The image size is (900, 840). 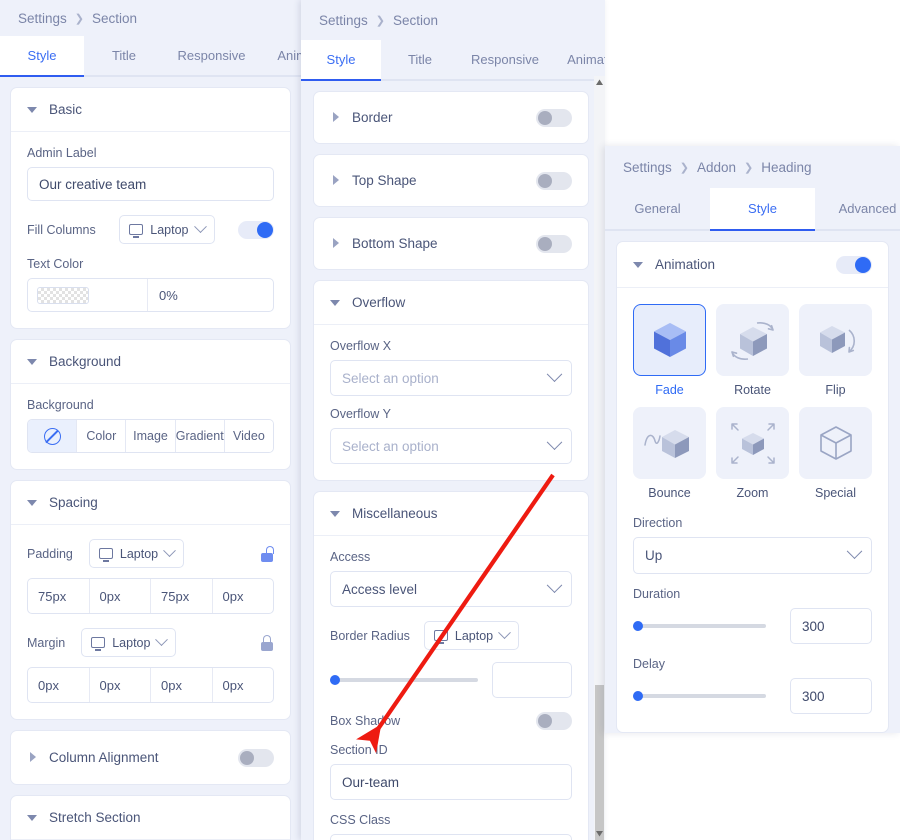 I want to click on text-color-control: 0%, so click(x=150, y=295).